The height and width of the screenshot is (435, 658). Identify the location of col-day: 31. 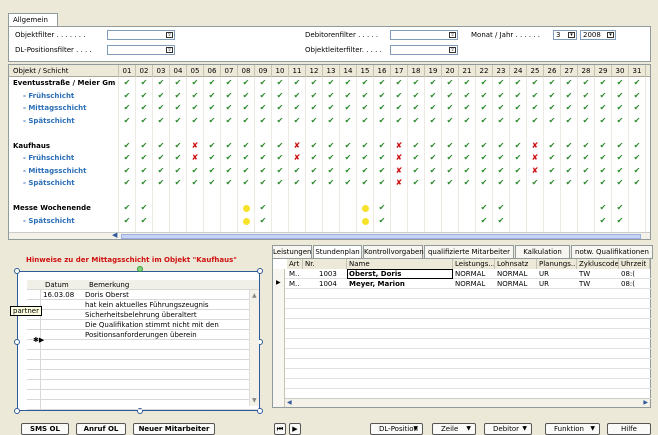
(637, 71).